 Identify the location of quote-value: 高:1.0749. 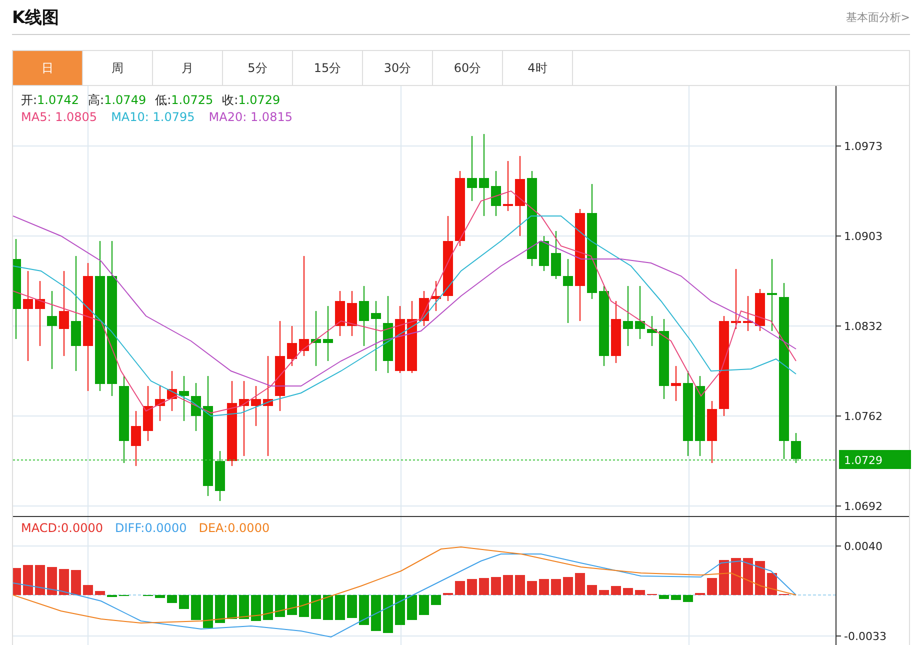
(117, 100).